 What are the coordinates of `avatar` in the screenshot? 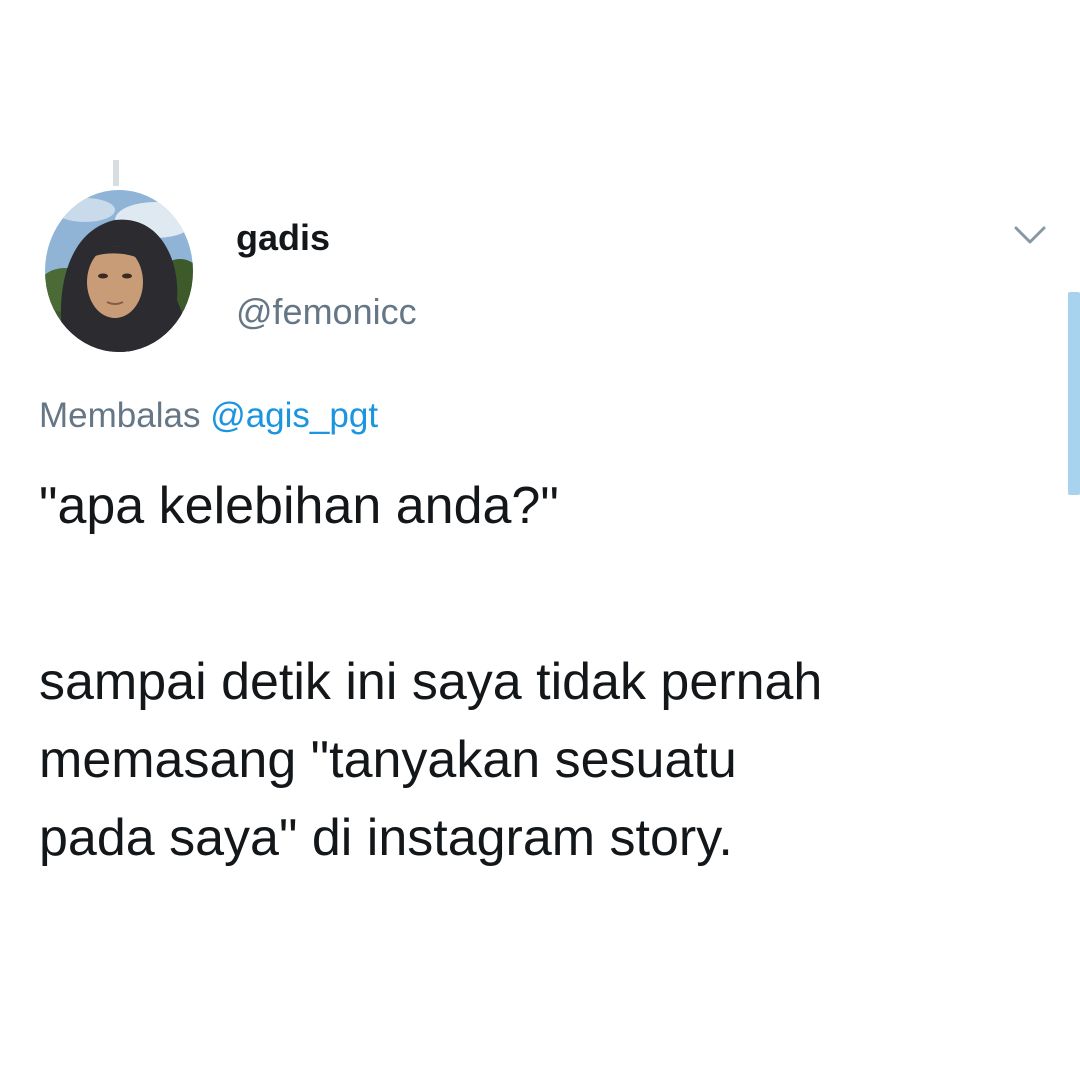 It's located at (119, 271).